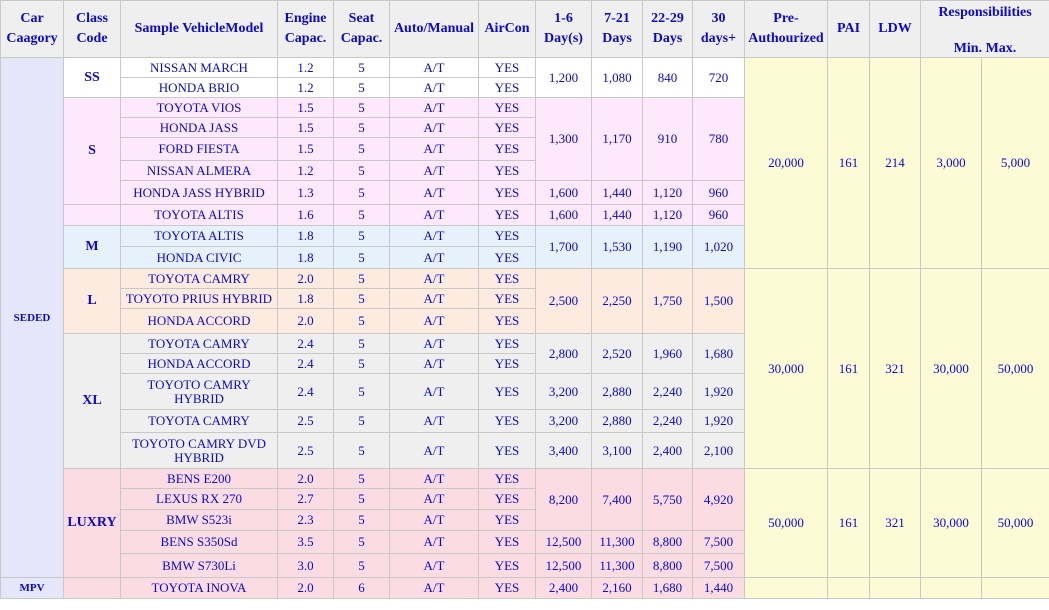  Describe the element at coordinates (895, 29) in the screenshot. I see `header-ldw: LDW` at that location.